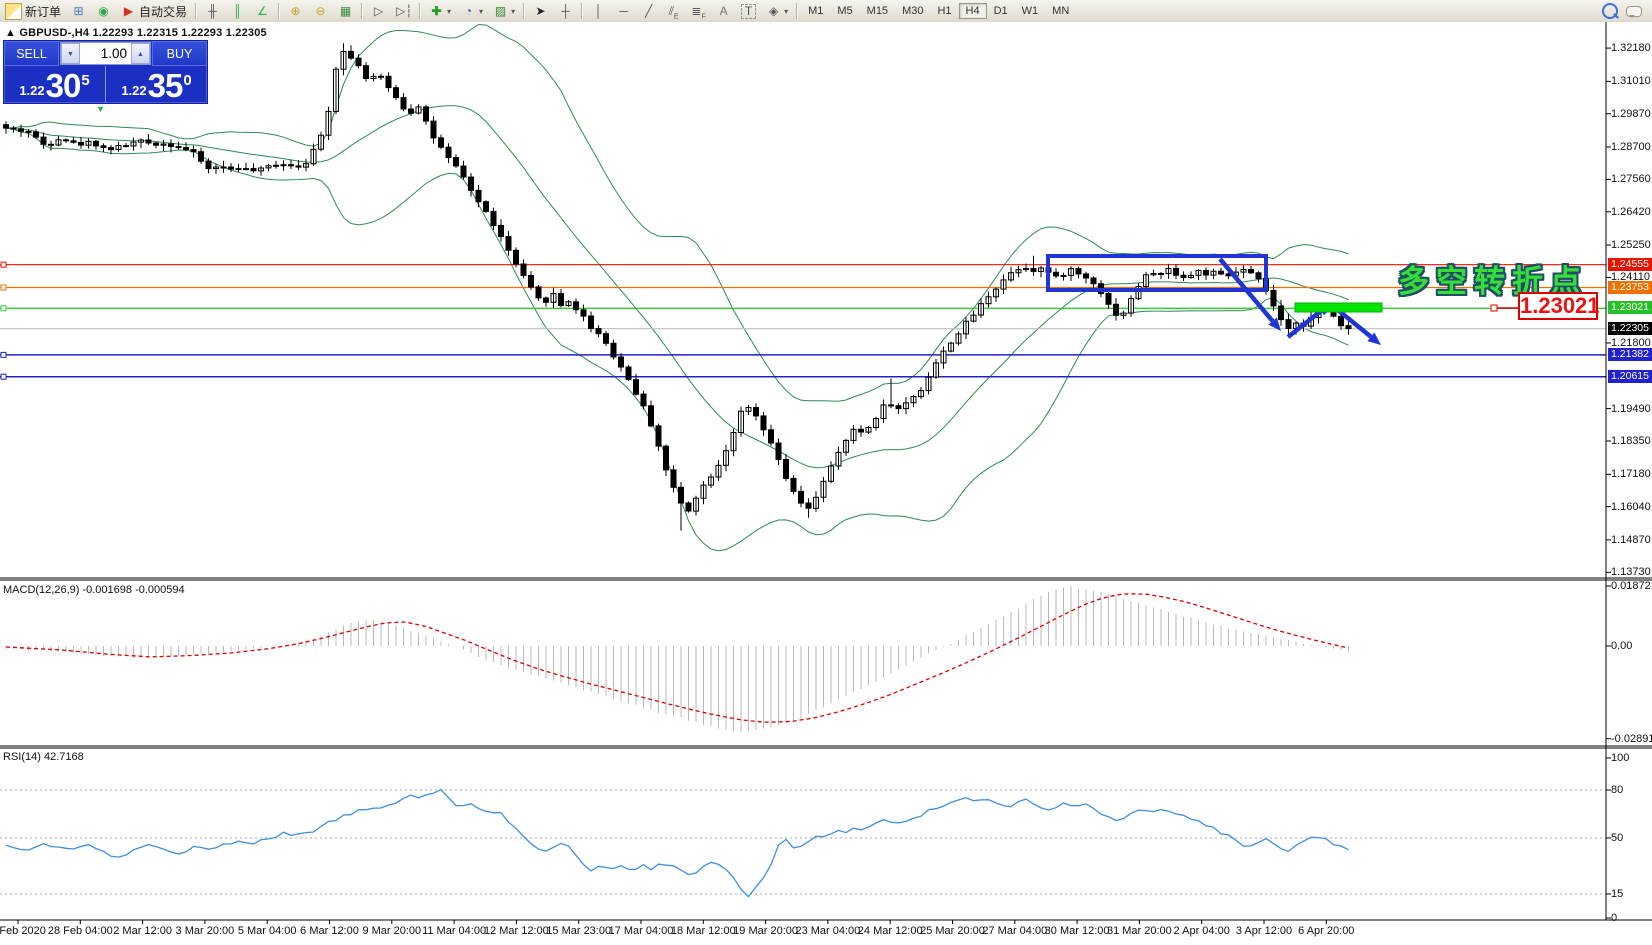 The height and width of the screenshot is (945, 1652). Describe the element at coordinates (1617, 838) in the screenshot. I see `rsi-tick: 50` at that location.